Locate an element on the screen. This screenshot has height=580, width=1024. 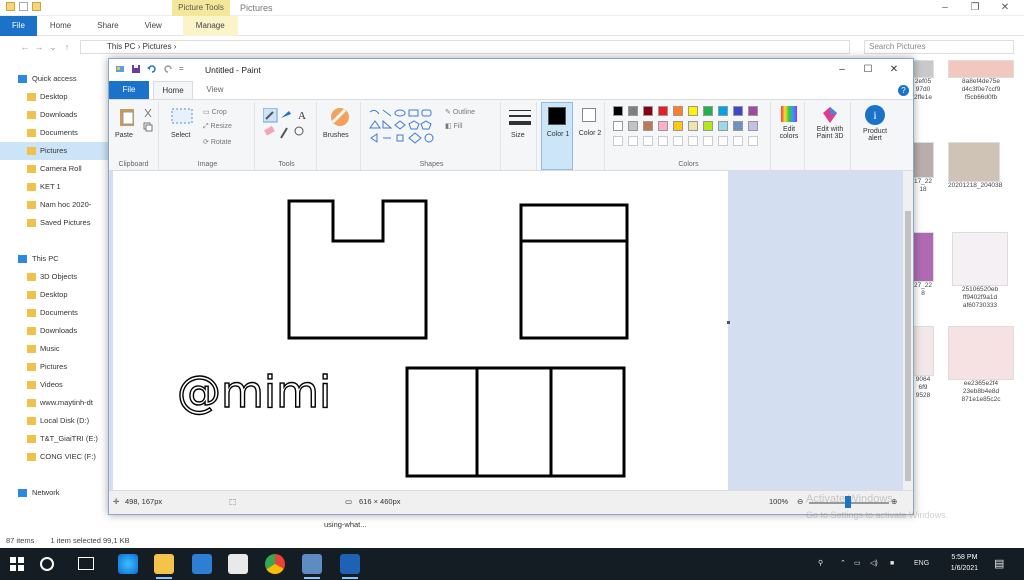
resize-button: ⤢ Resize is located at coordinates (217, 127).